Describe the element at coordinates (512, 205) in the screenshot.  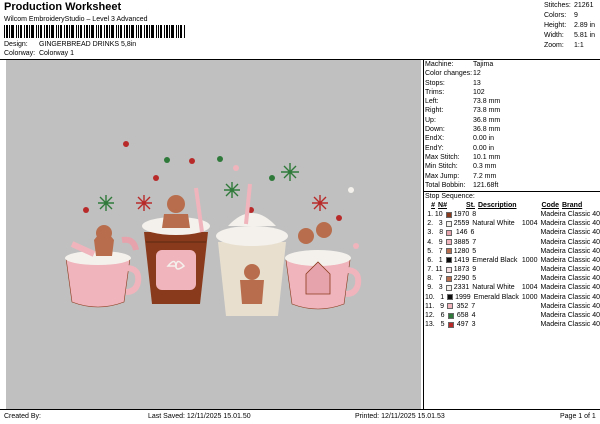
I see `stop-sequence-header: # N# St. Description Code Brand` at that location.